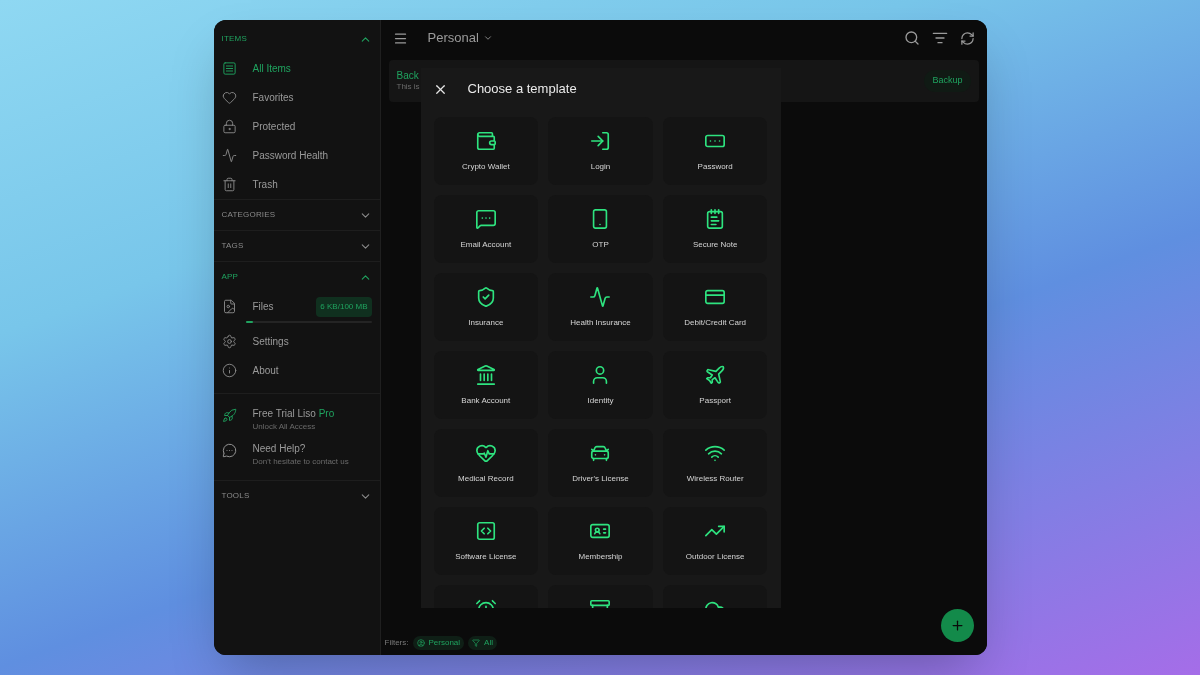 The image size is (1200, 675). Describe the element at coordinates (600, 229) in the screenshot. I see `template-card: OTP` at that location.